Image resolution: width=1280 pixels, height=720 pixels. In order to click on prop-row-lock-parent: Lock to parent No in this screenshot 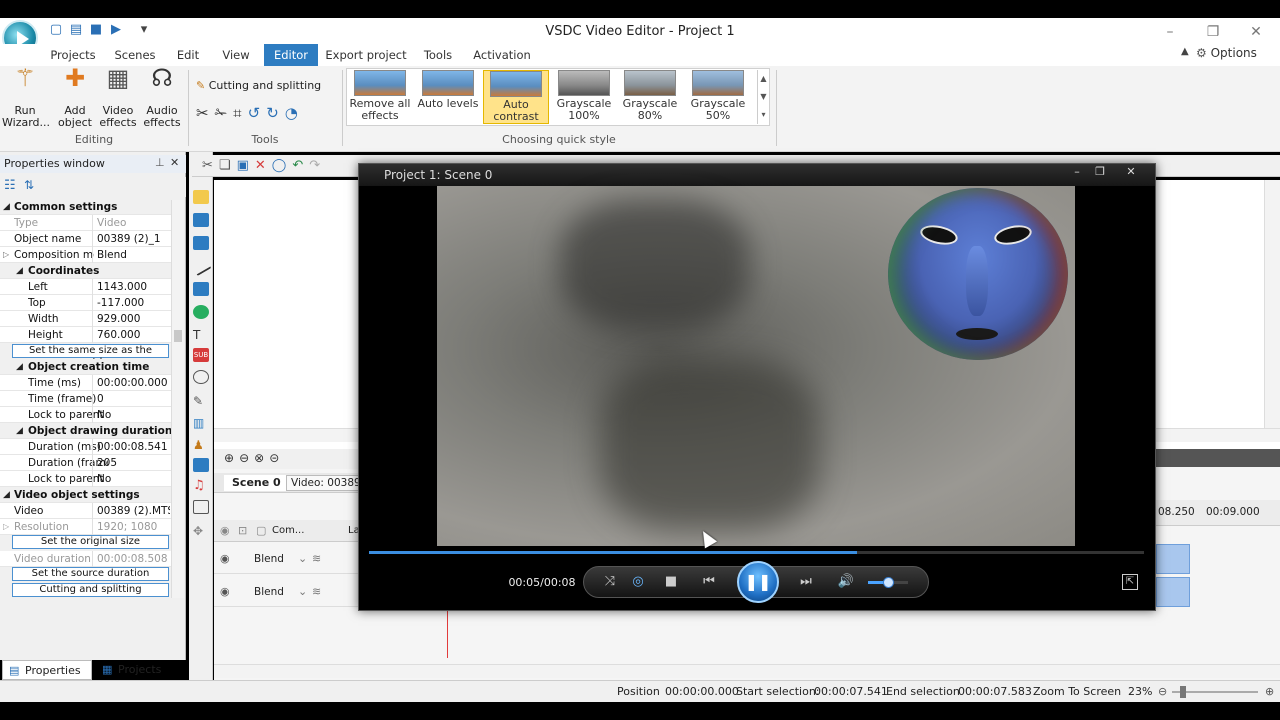, I will do `click(85, 415)`.